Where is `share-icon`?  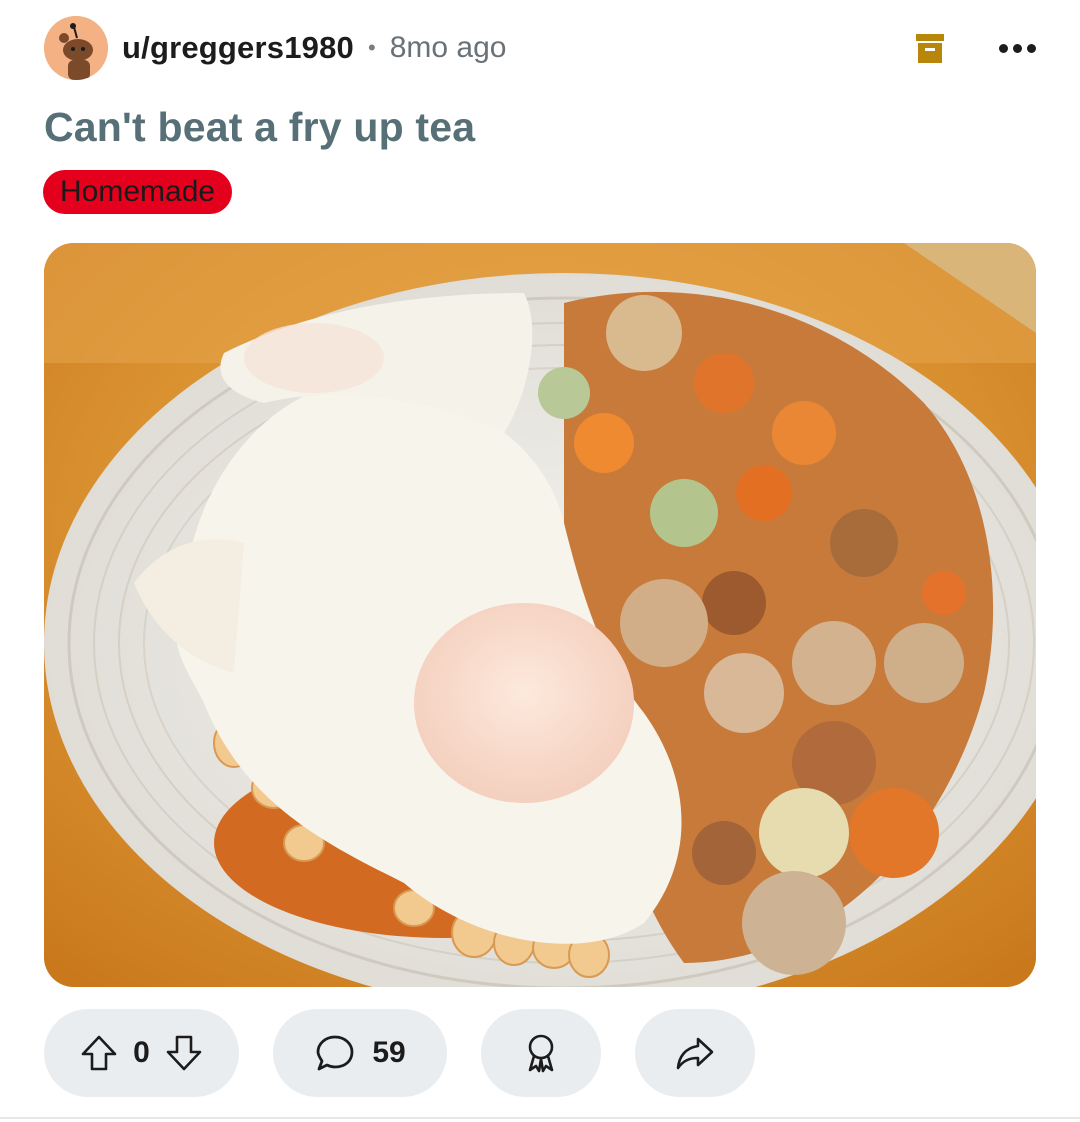 share-icon is located at coordinates (695, 1053).